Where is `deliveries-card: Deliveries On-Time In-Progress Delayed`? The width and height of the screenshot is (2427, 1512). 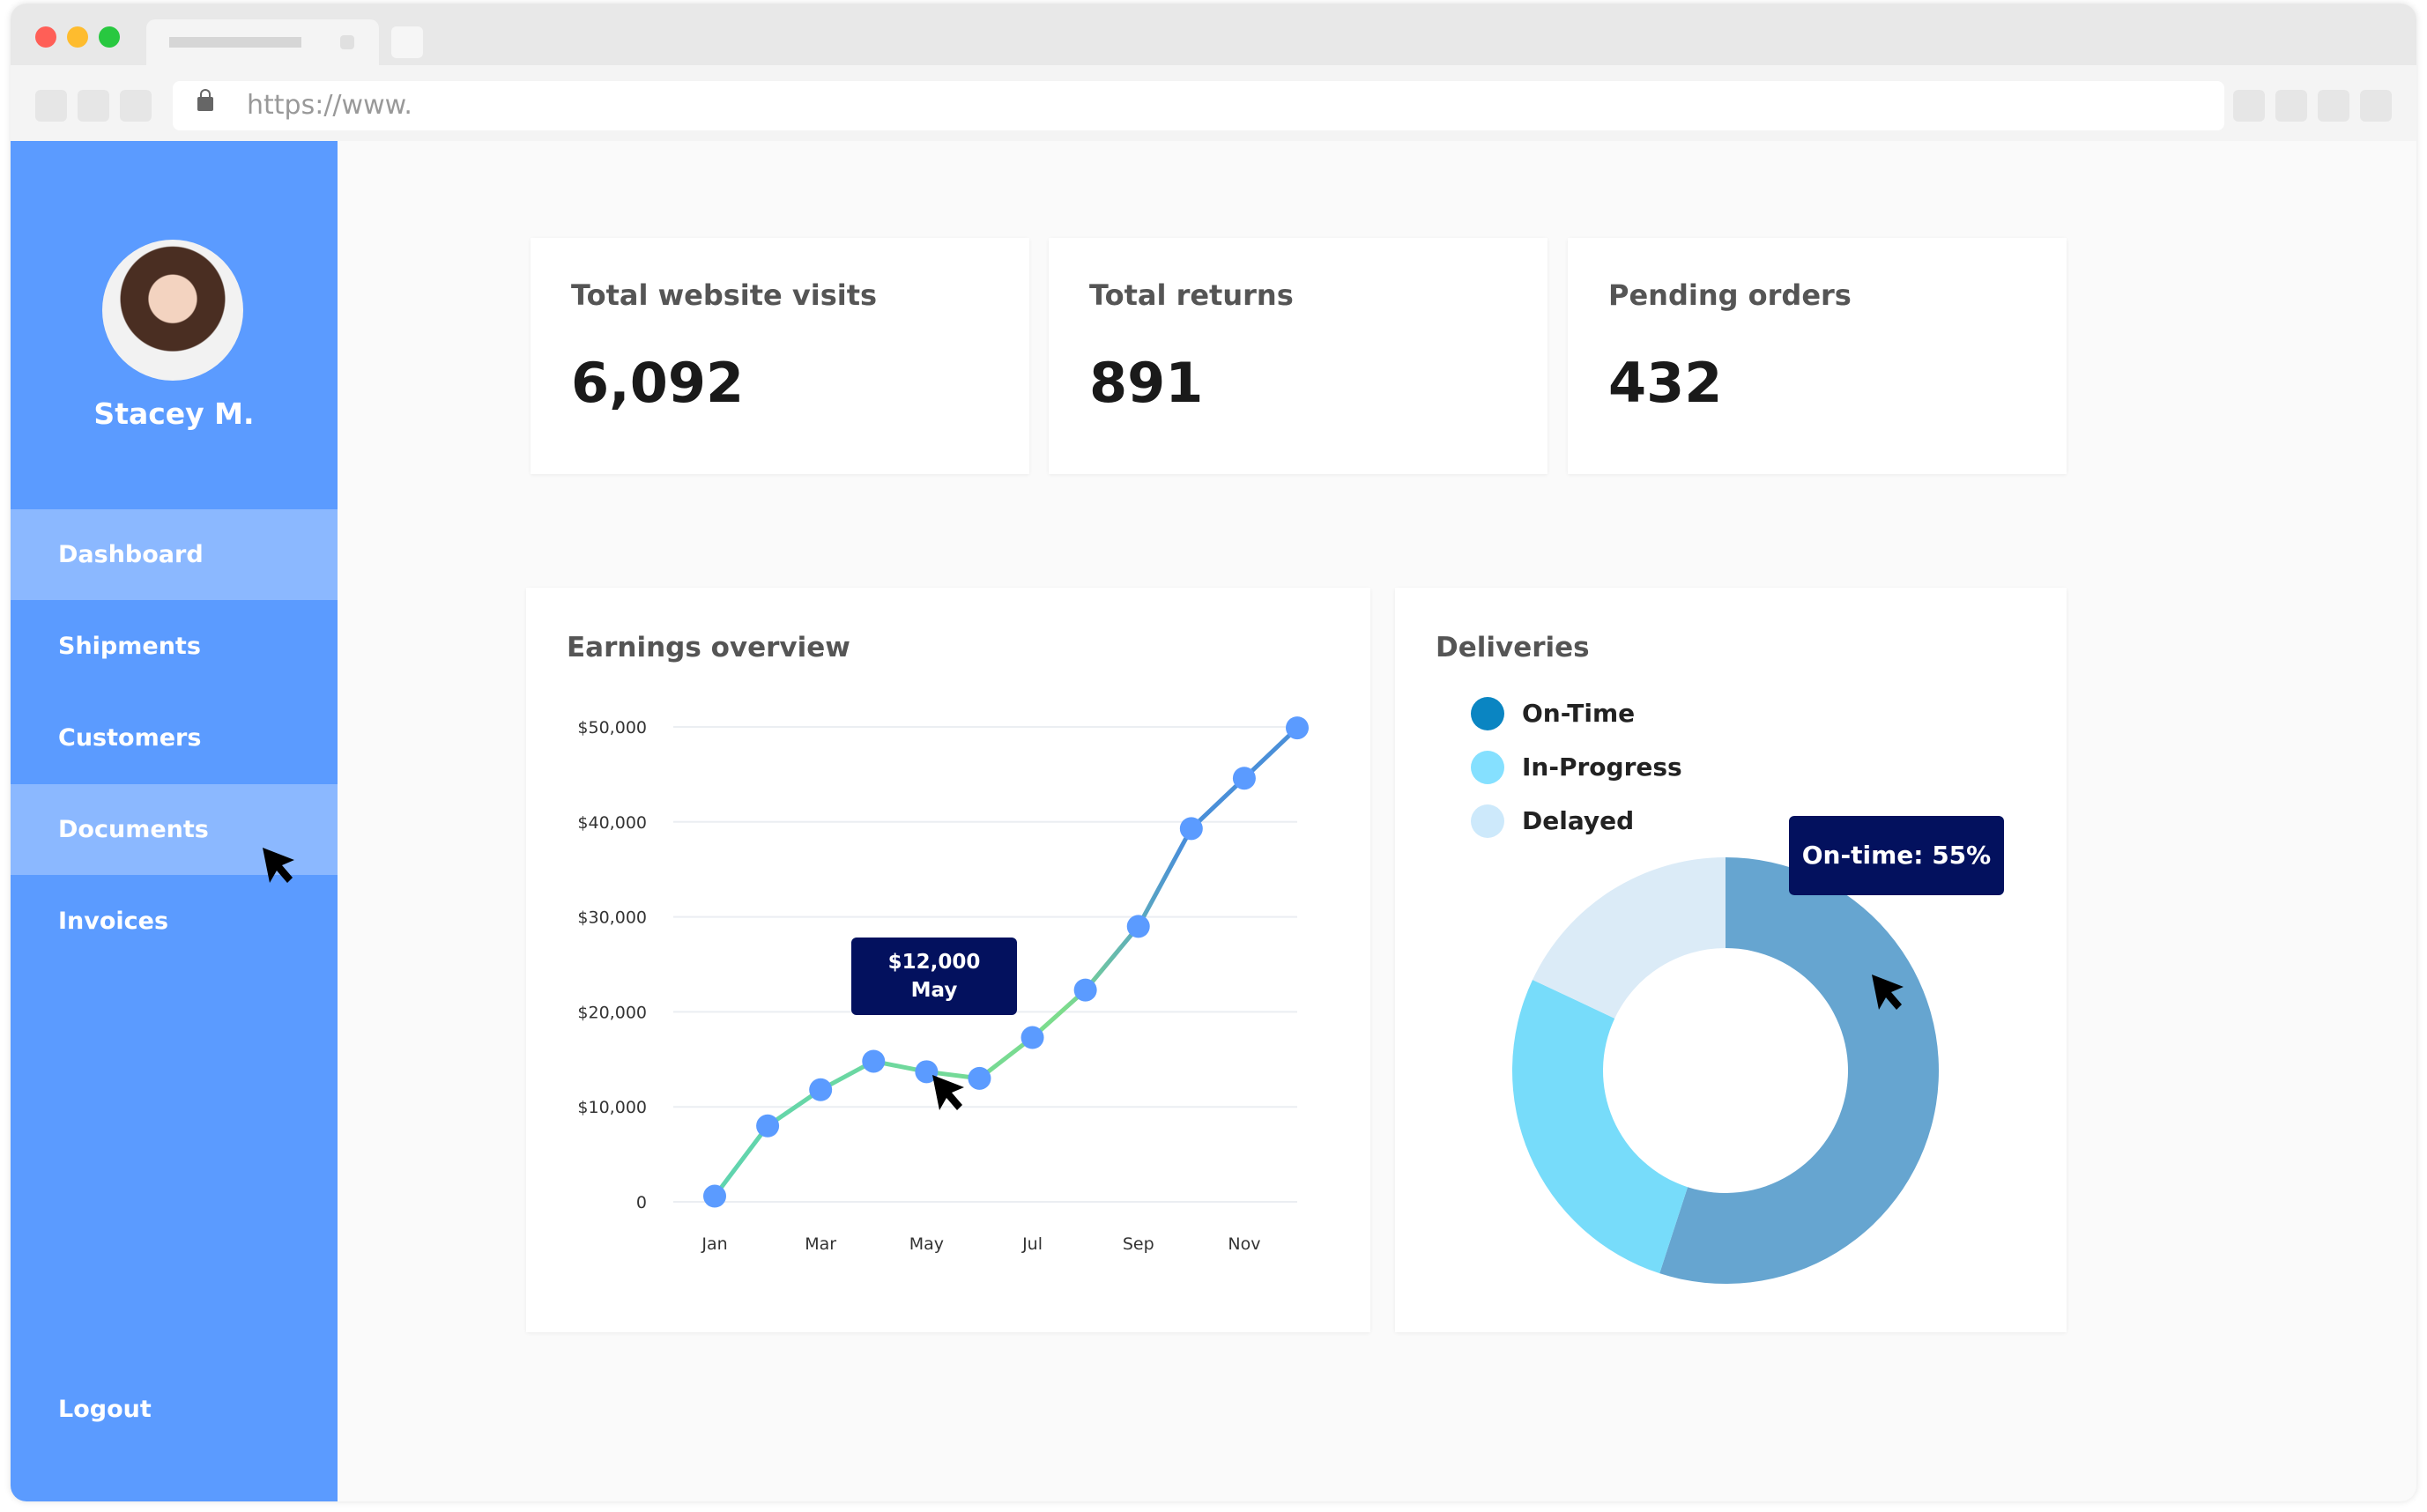
deliveries-card: Deliveries On-Time In-Progress Delayed is located at coordinates (1731, 960).